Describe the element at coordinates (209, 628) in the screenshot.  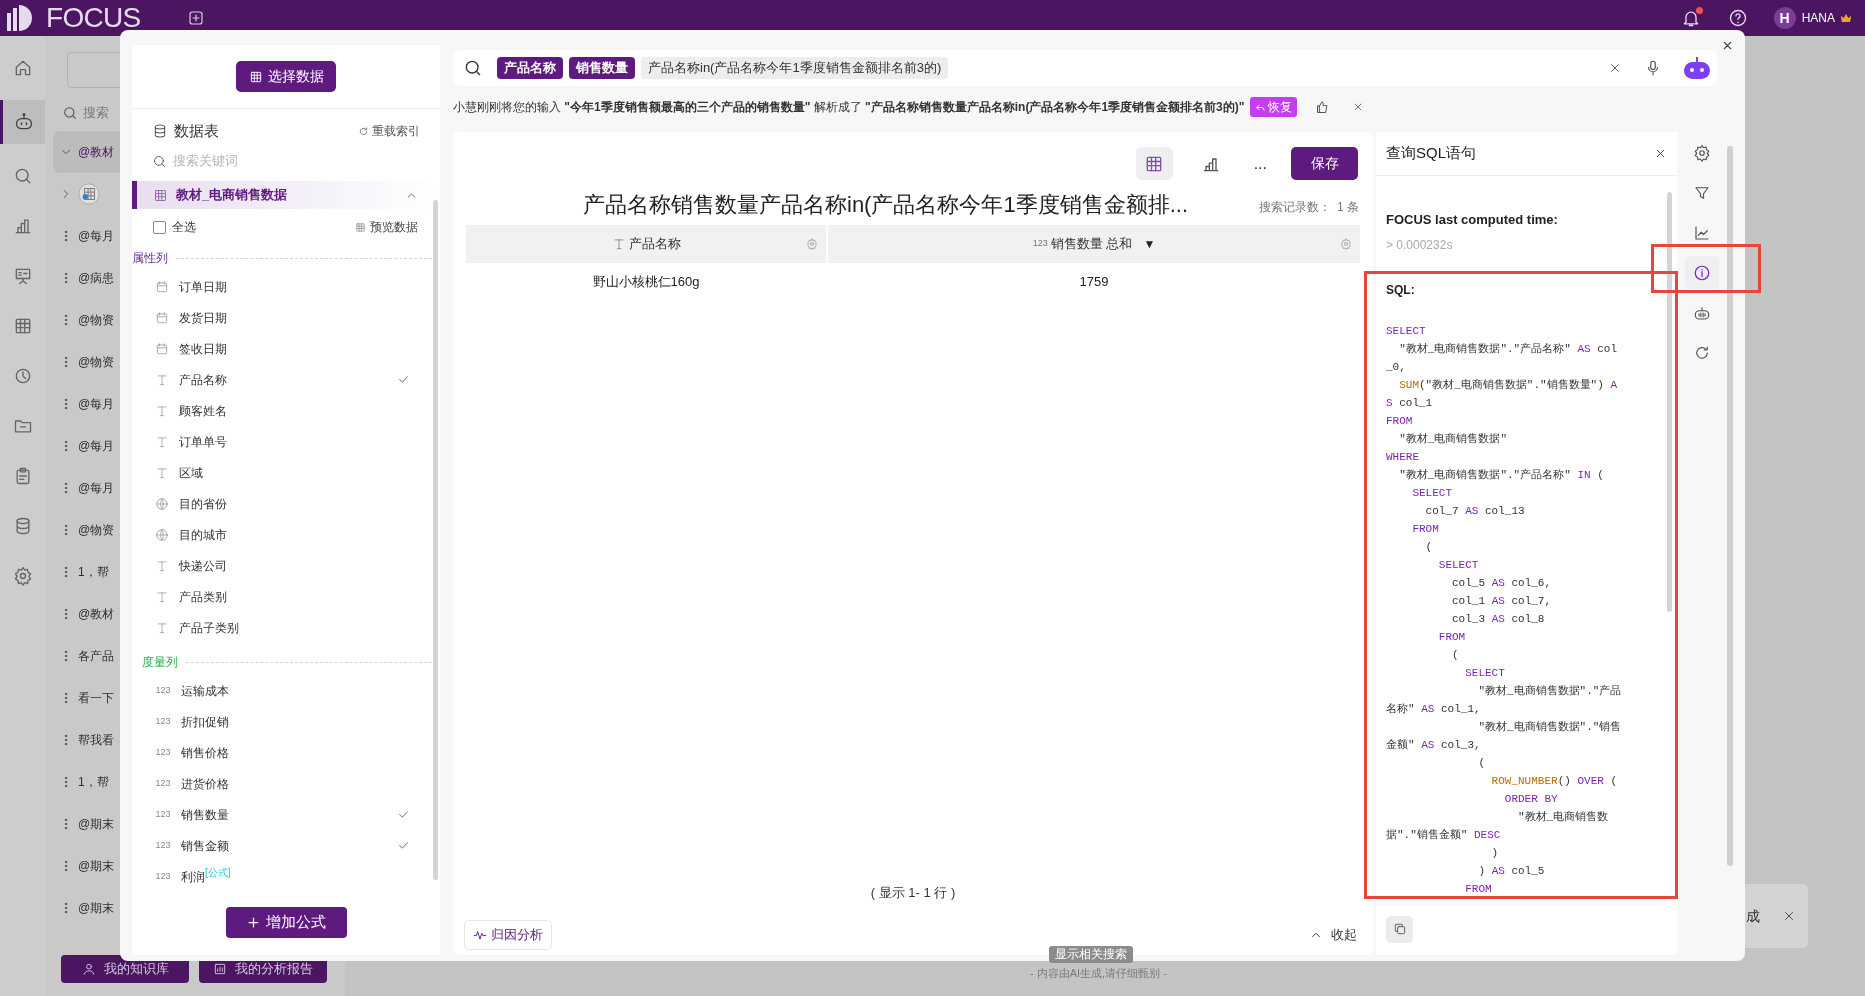
I see `field-name: 产品子类别` at that location.